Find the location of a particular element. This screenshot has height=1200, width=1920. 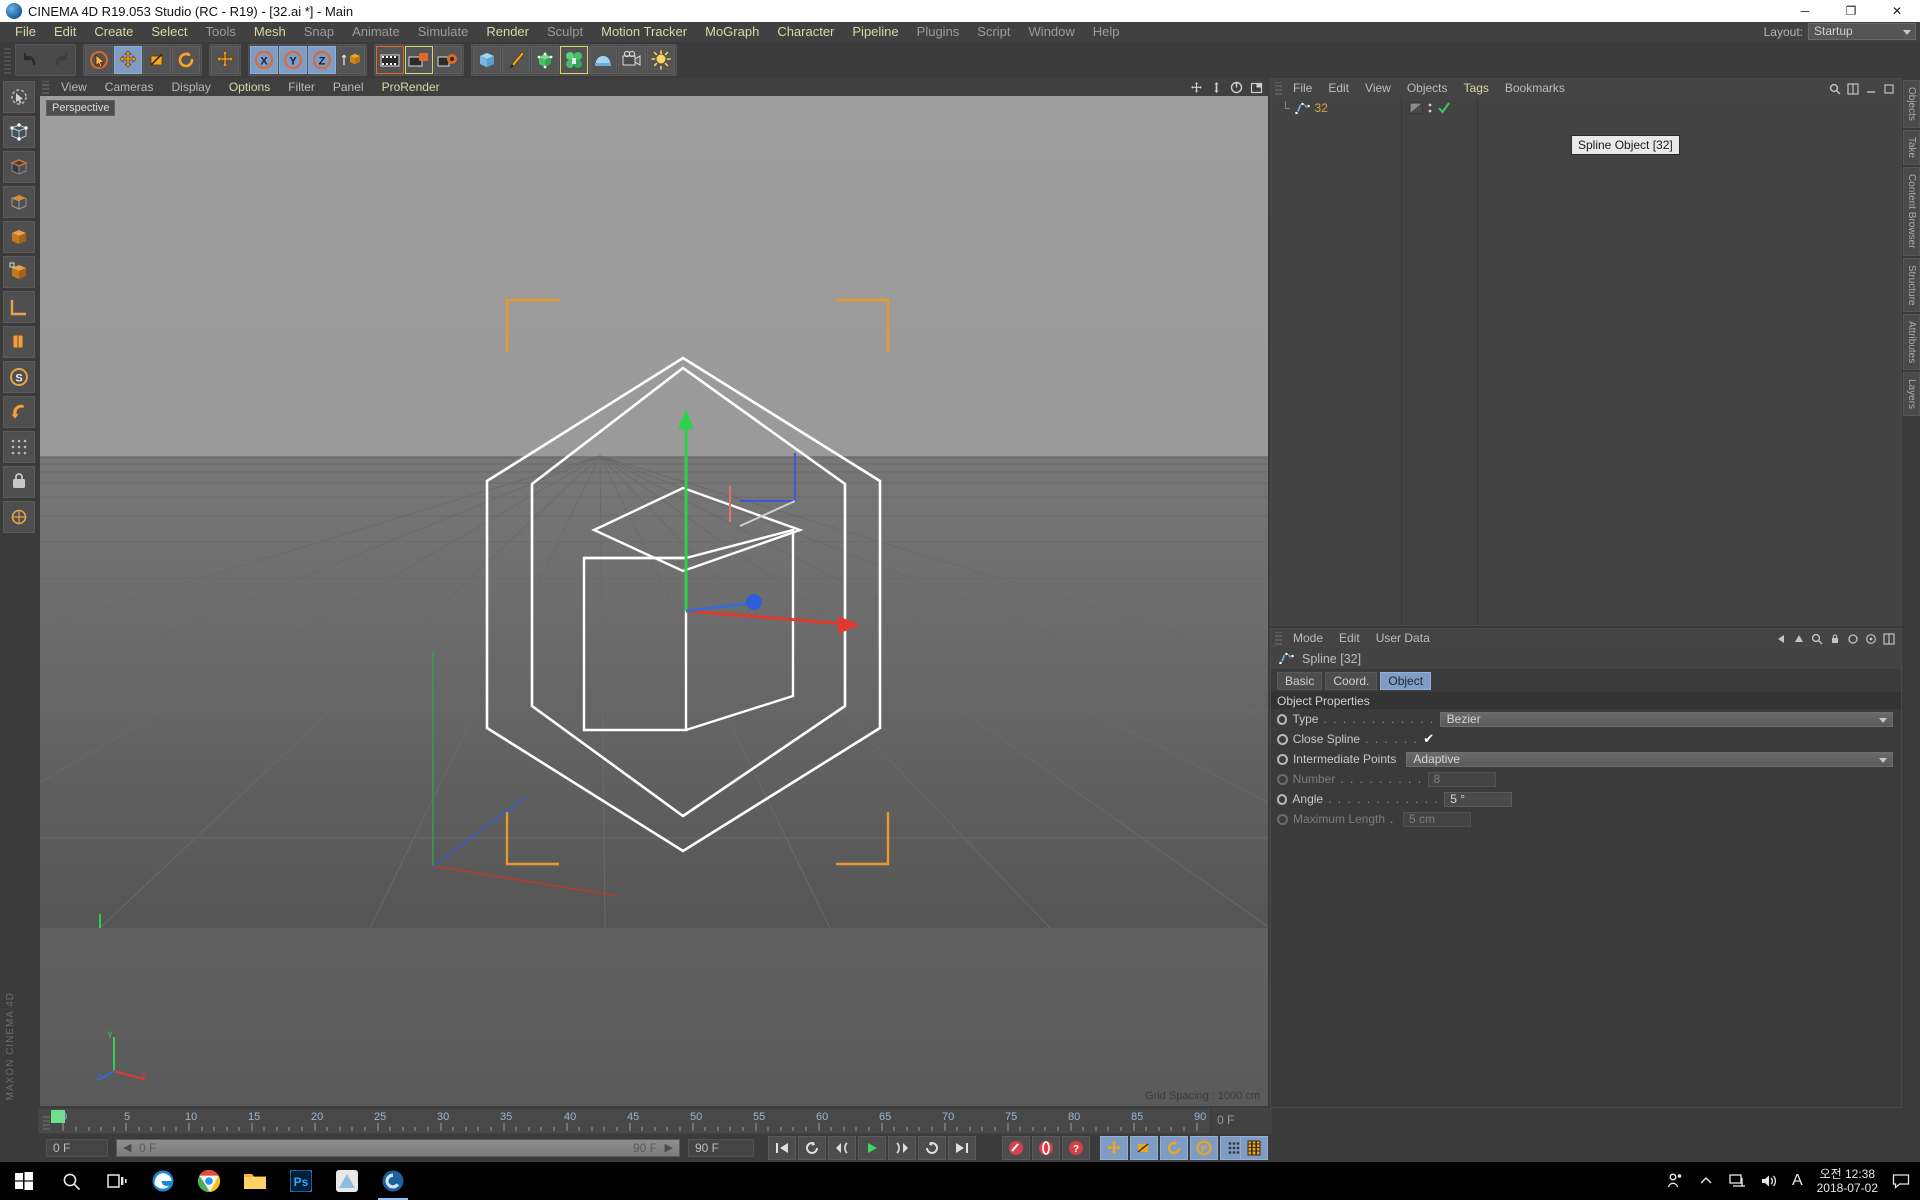

object-manager-menu-file: File is located at coordinates (1302, 88).